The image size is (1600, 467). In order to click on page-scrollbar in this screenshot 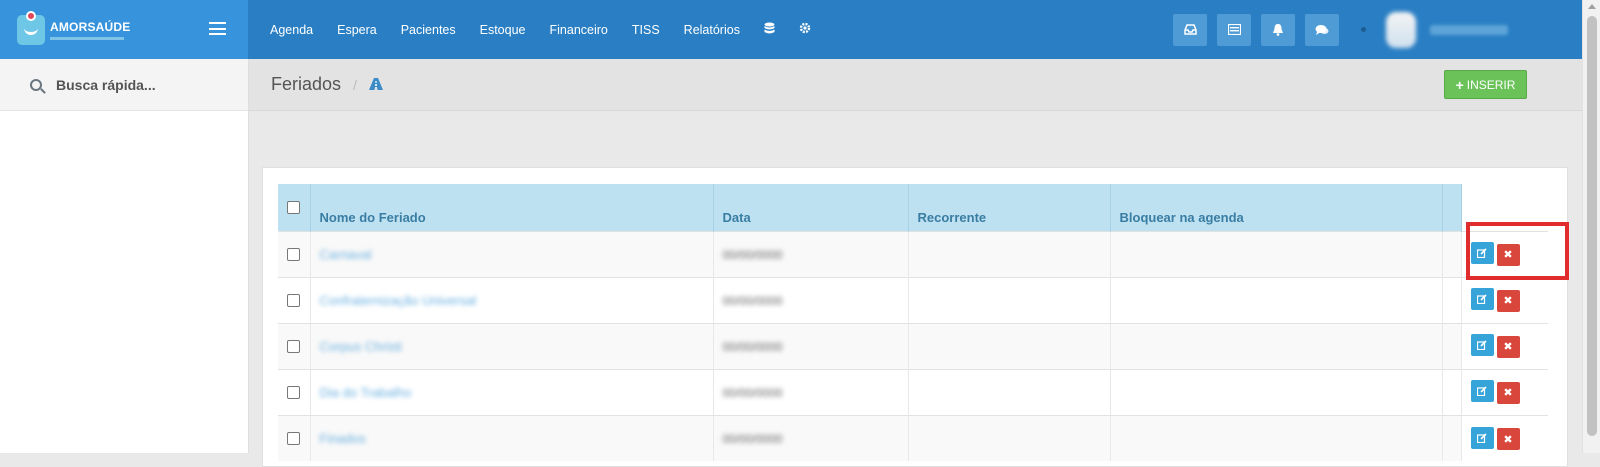, I will do `click(1591, 226)`.